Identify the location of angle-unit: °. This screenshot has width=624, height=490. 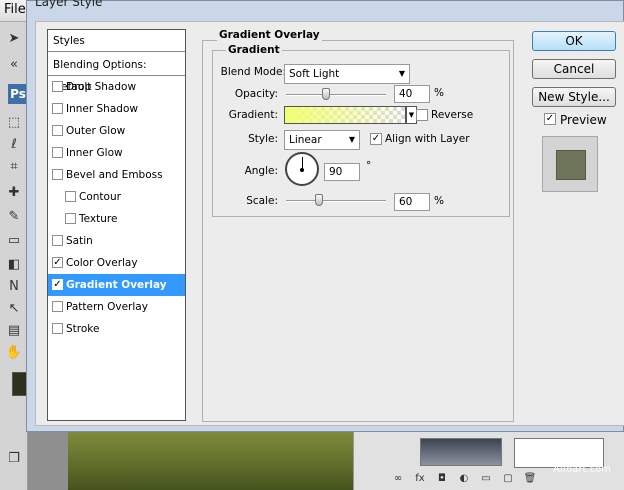
(369, 166).